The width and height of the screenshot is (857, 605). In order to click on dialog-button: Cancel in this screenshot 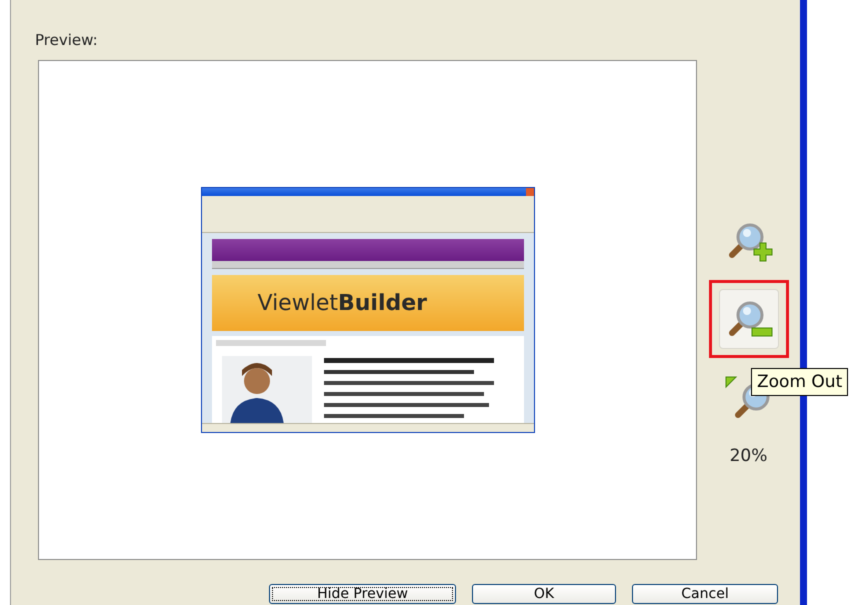, I will do `click(705, 594)`.